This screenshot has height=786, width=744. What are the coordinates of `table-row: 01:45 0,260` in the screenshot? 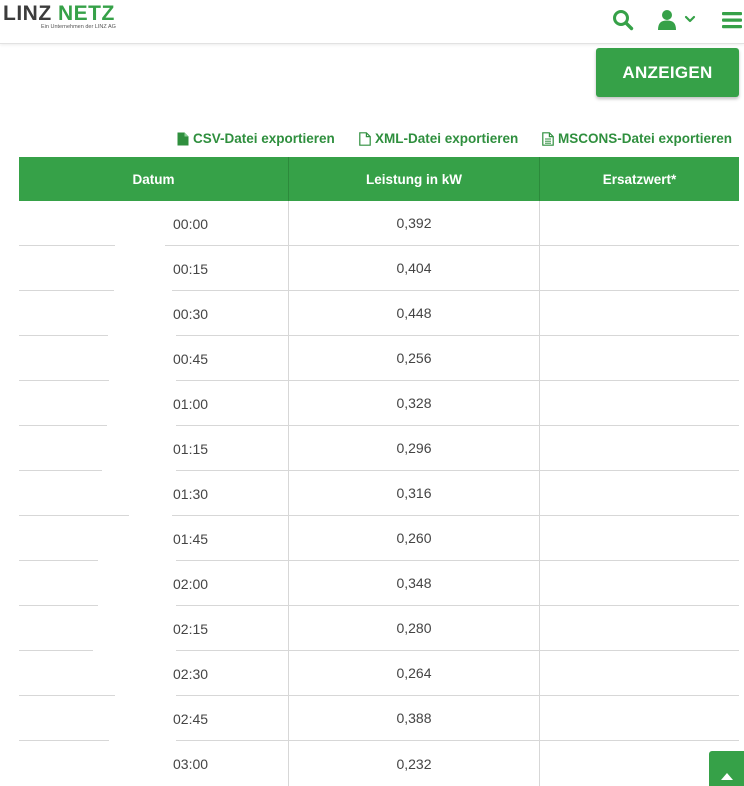 It's located at (379, 538).